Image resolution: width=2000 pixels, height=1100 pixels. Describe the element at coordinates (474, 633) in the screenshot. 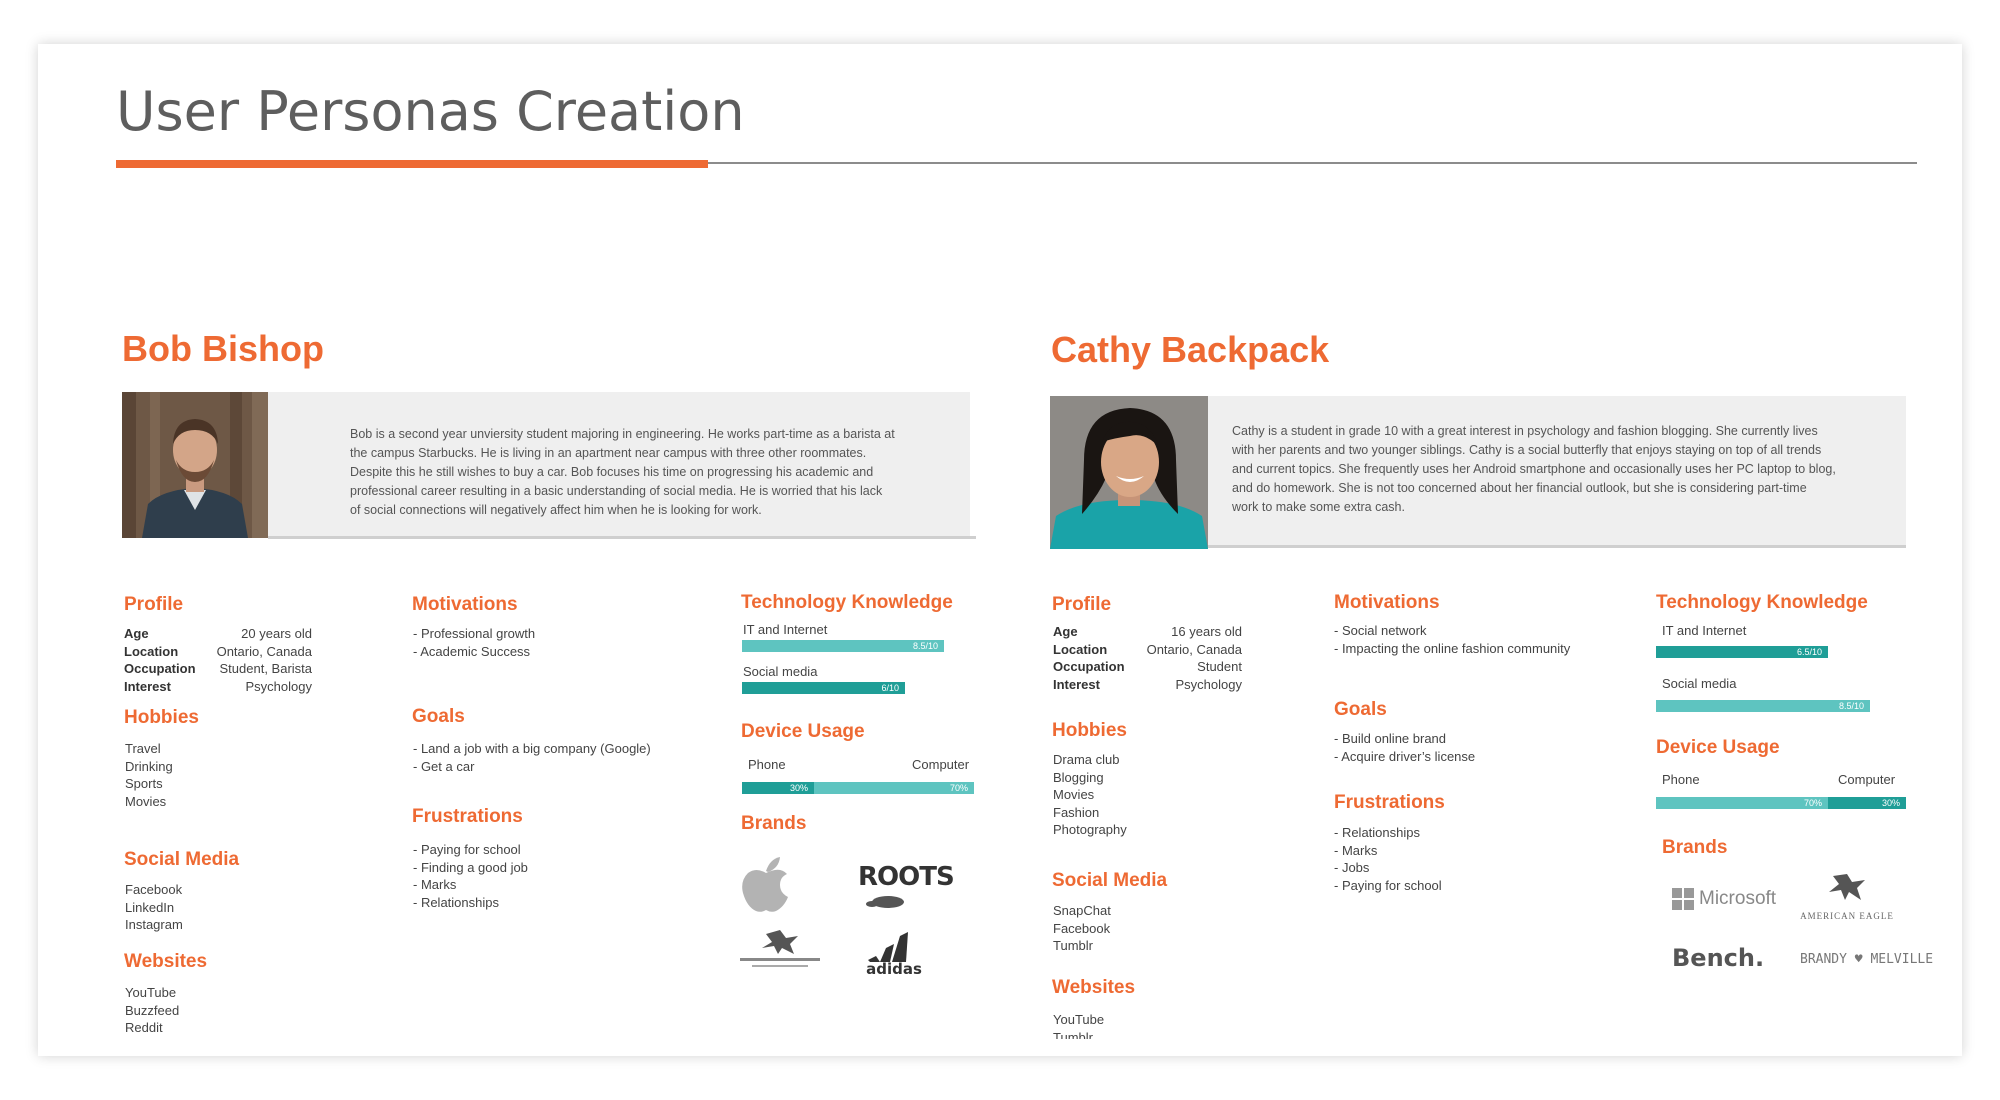

I see `list-item: - Professional growth` at that location.